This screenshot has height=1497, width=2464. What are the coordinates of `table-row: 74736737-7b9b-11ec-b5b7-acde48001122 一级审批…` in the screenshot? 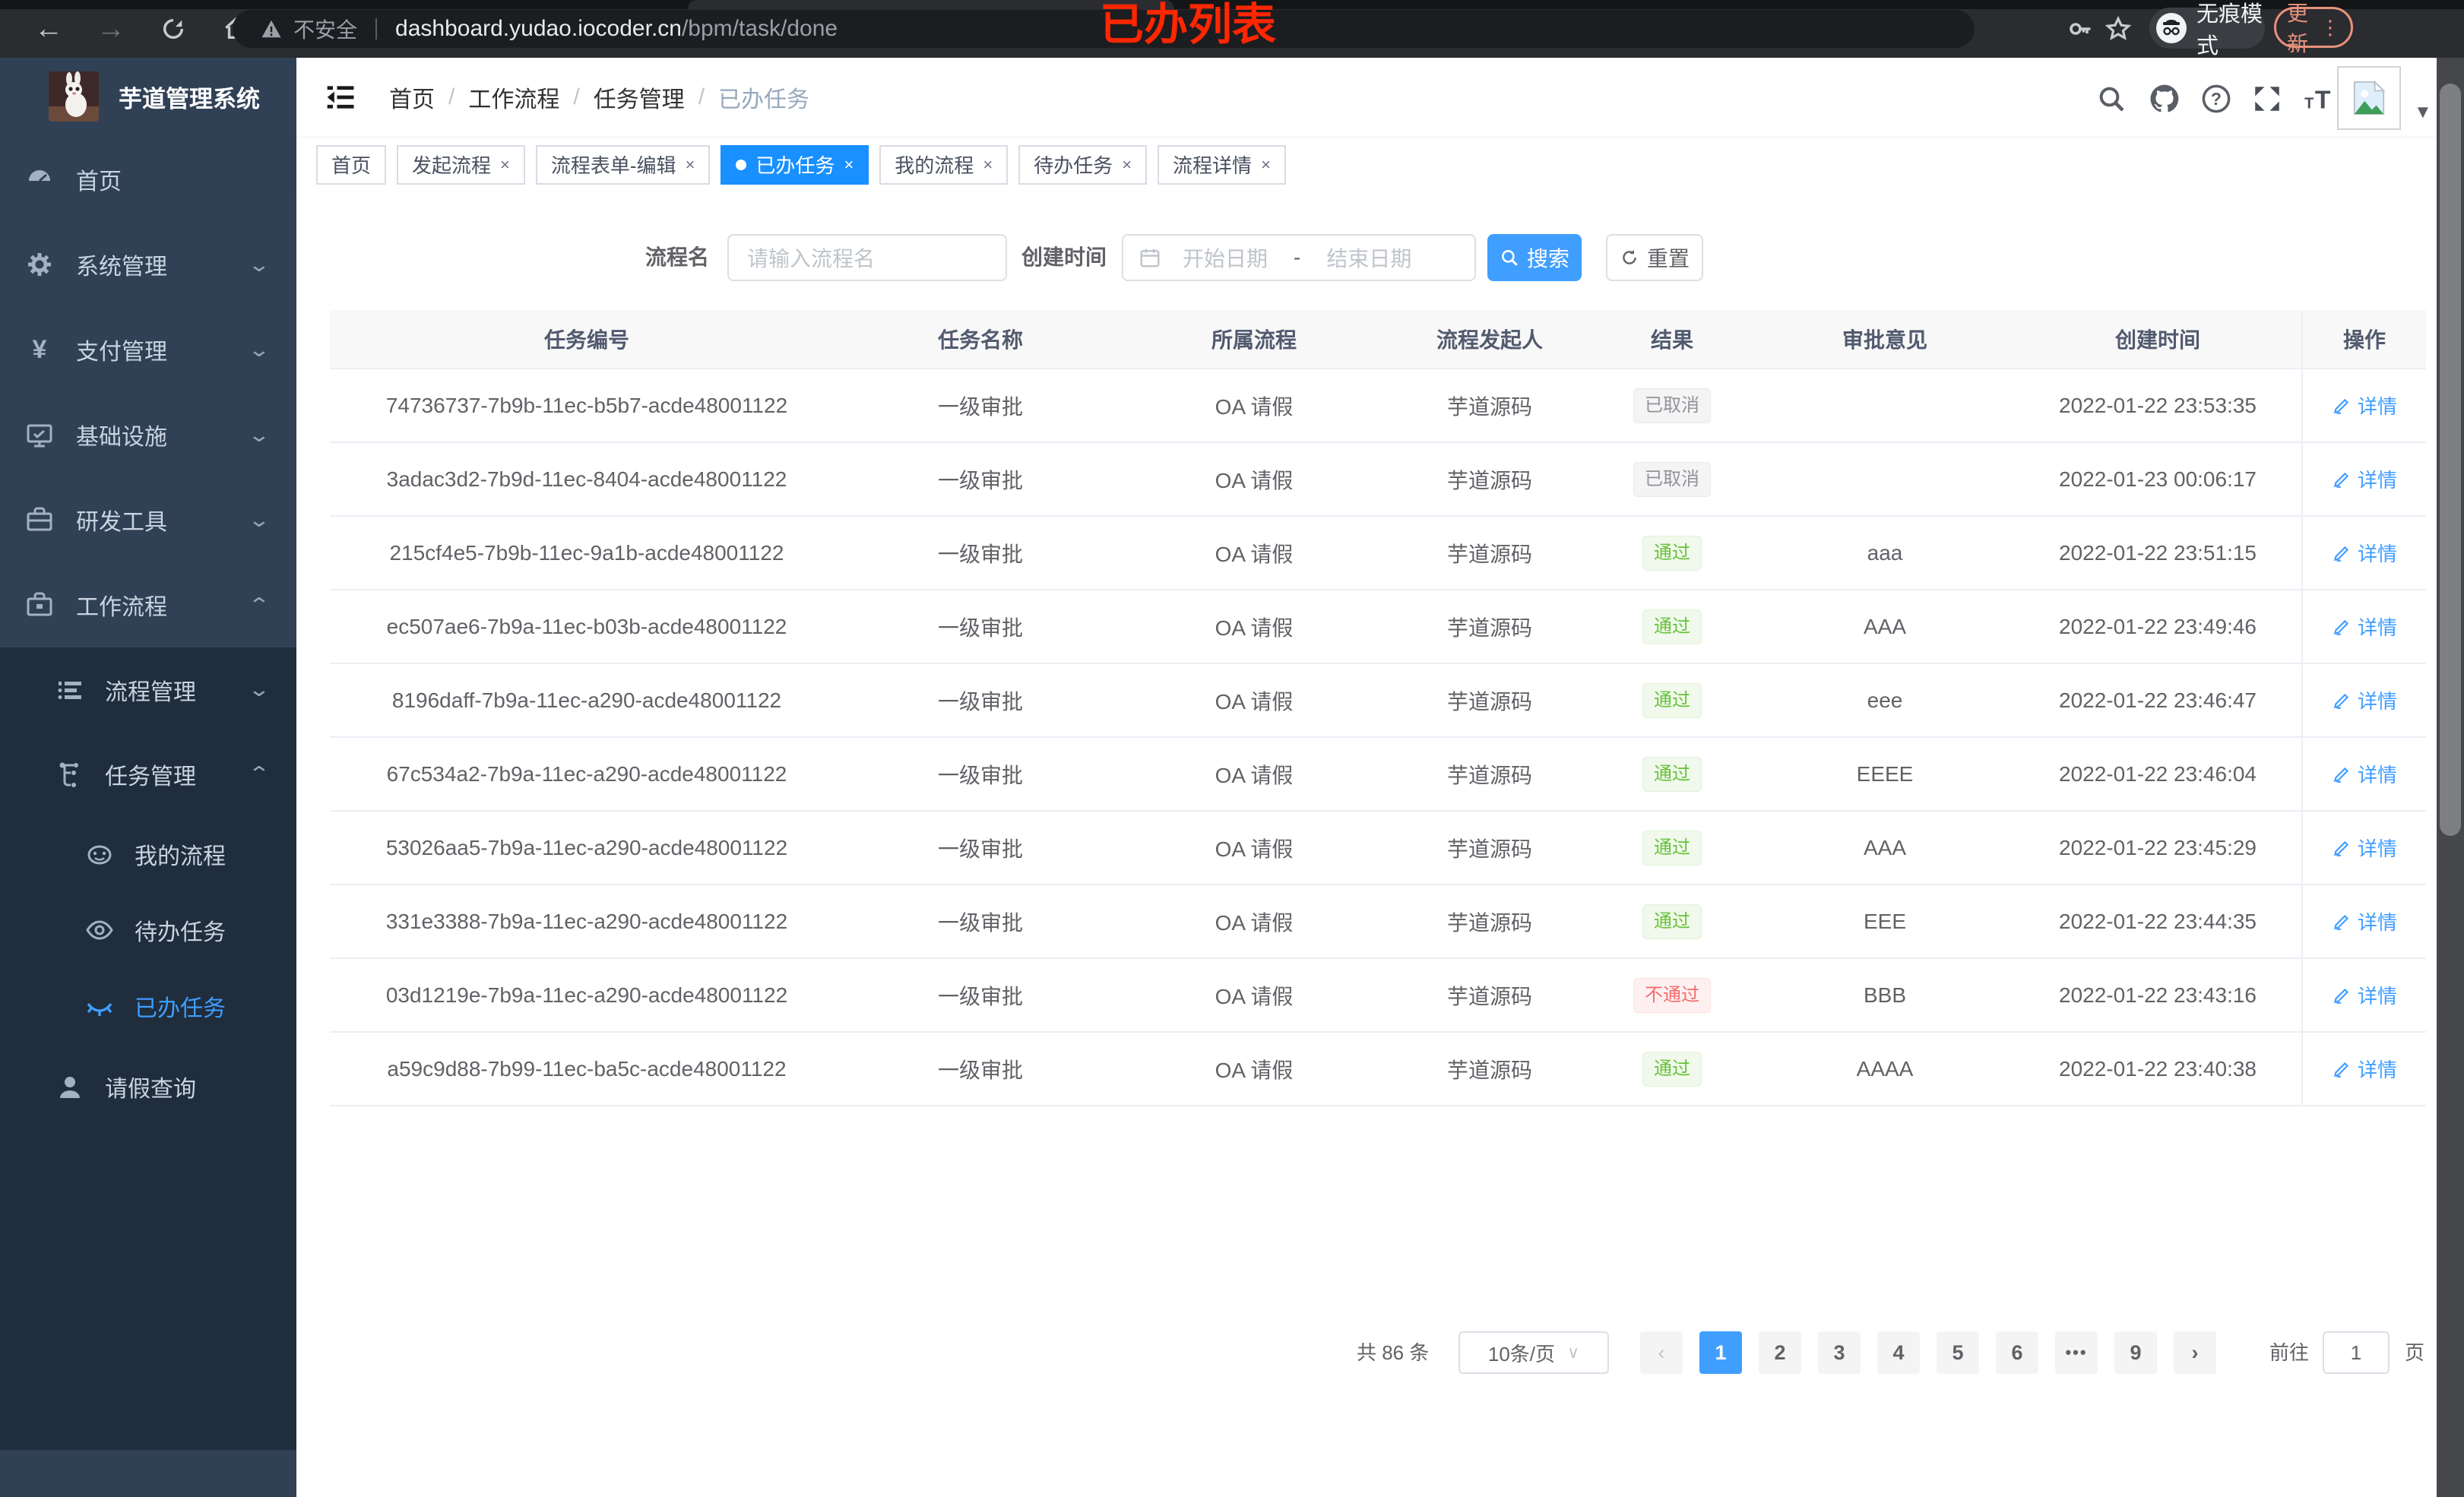 It's located at (1378, 406).